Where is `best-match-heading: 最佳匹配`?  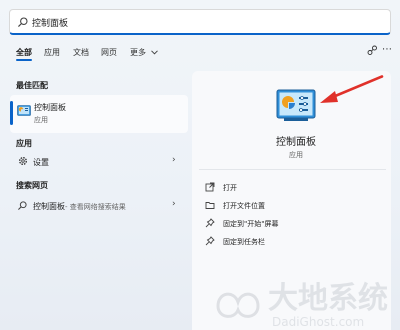
best-match-heading: 最佳匹配 is located at coordinates (32, 85).